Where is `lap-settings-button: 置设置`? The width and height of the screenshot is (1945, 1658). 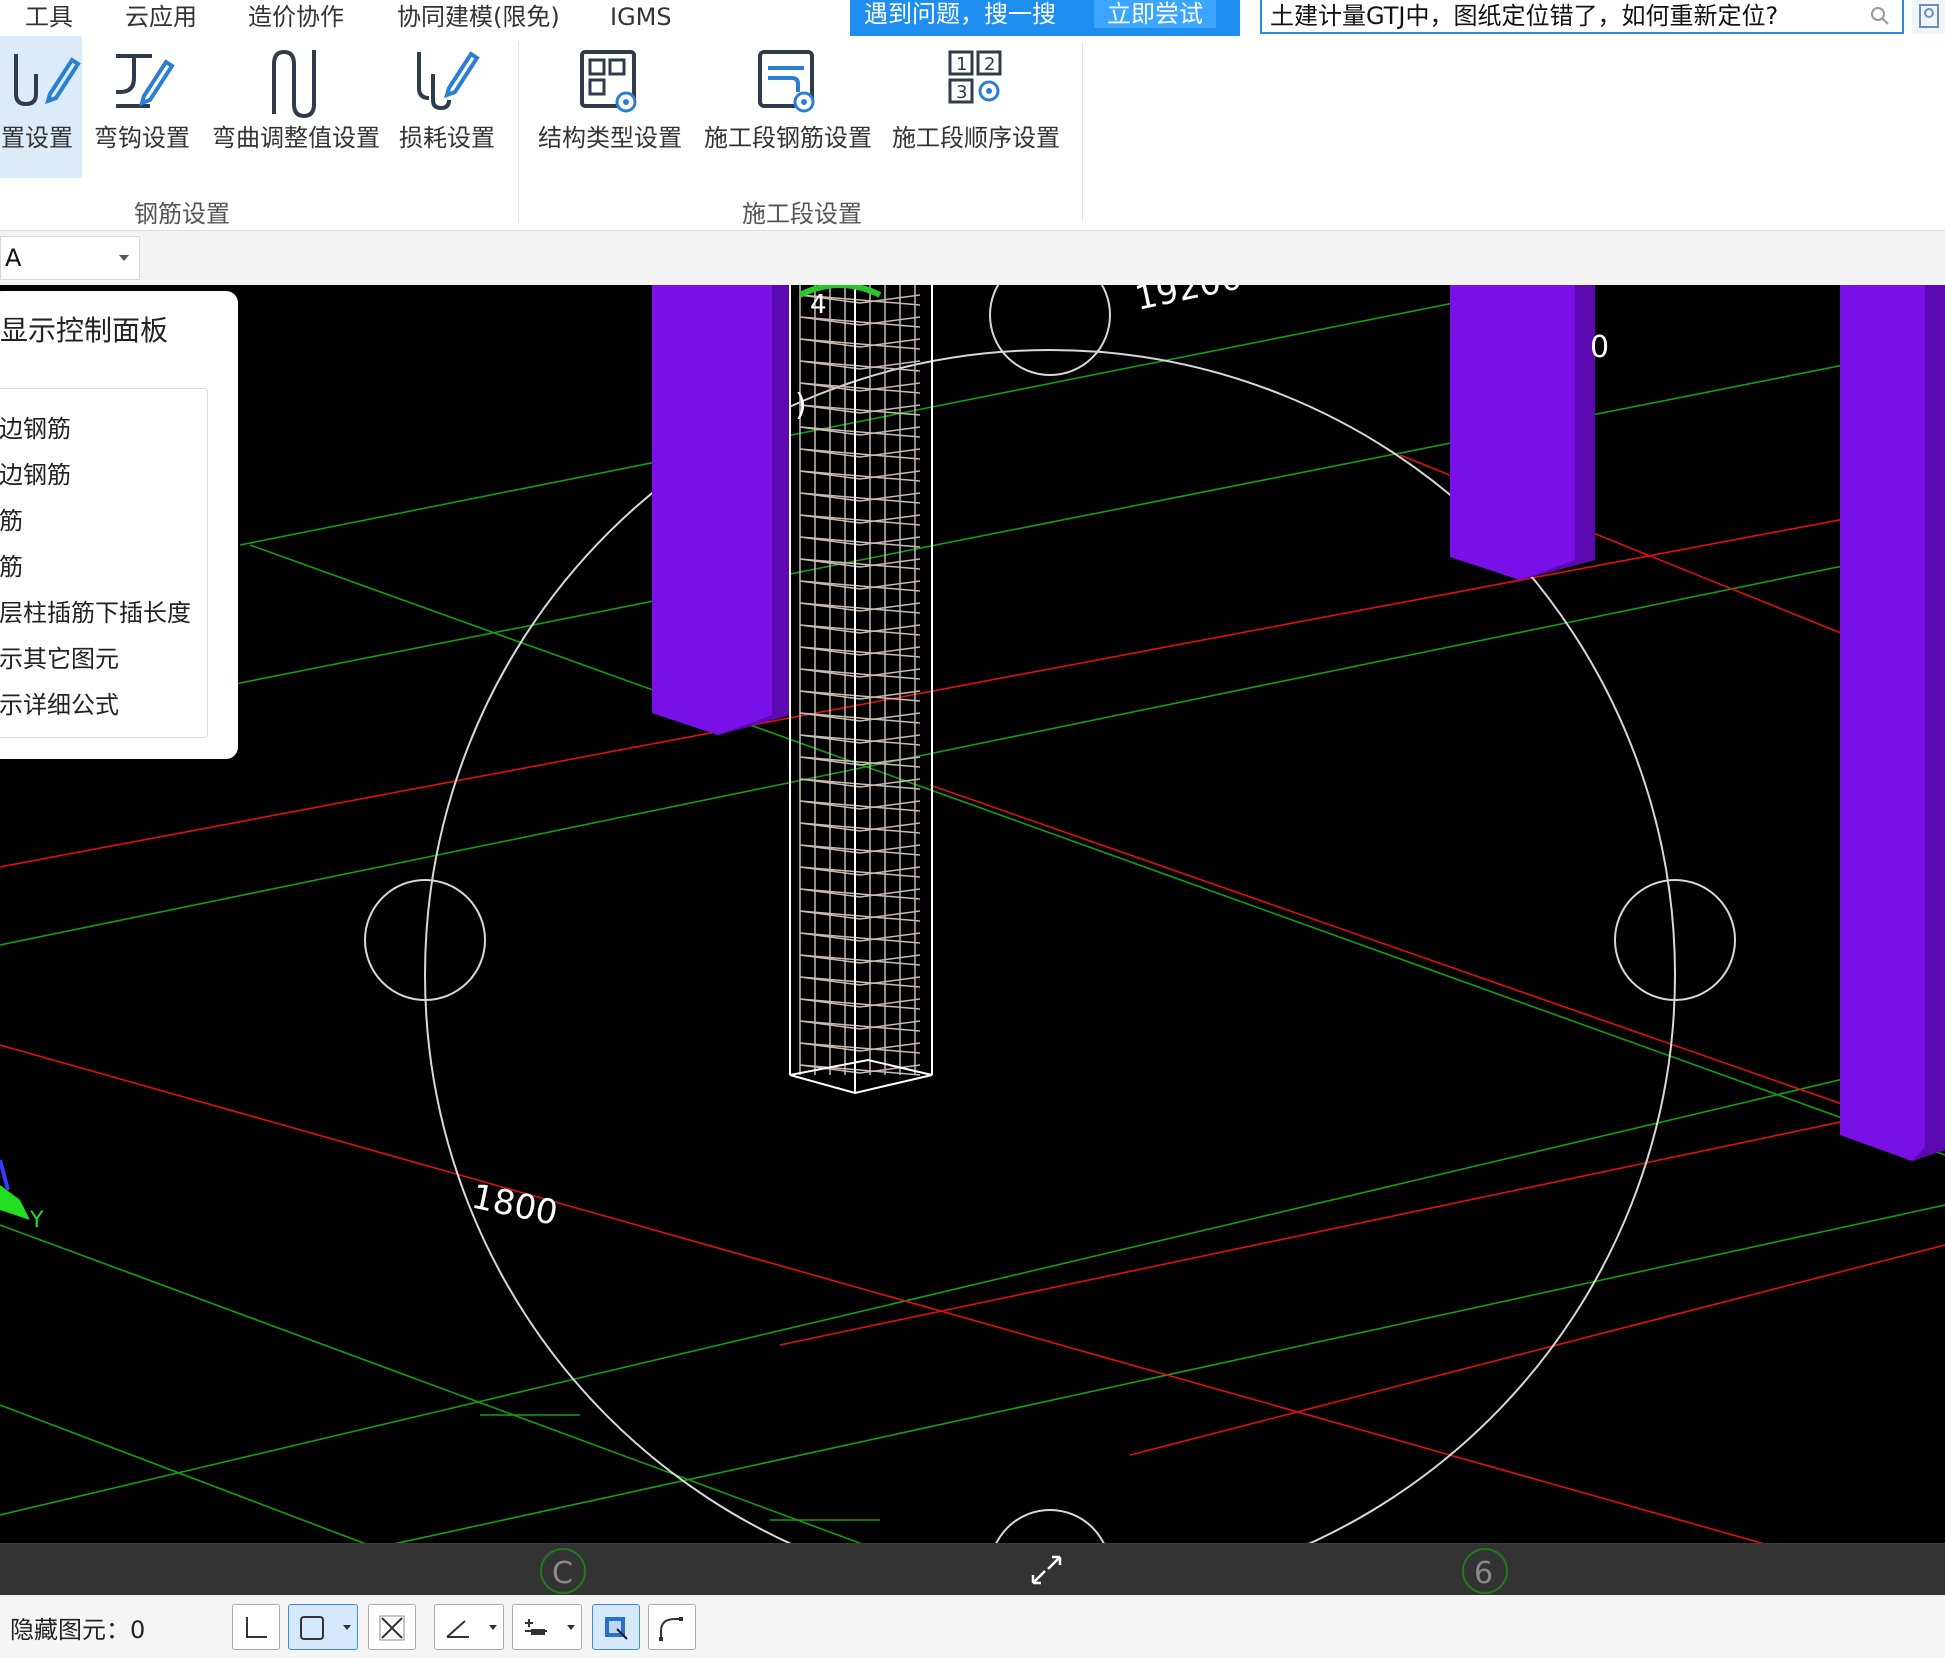 lap-settings-button: 置设置 is located at coordinates (41, 107).